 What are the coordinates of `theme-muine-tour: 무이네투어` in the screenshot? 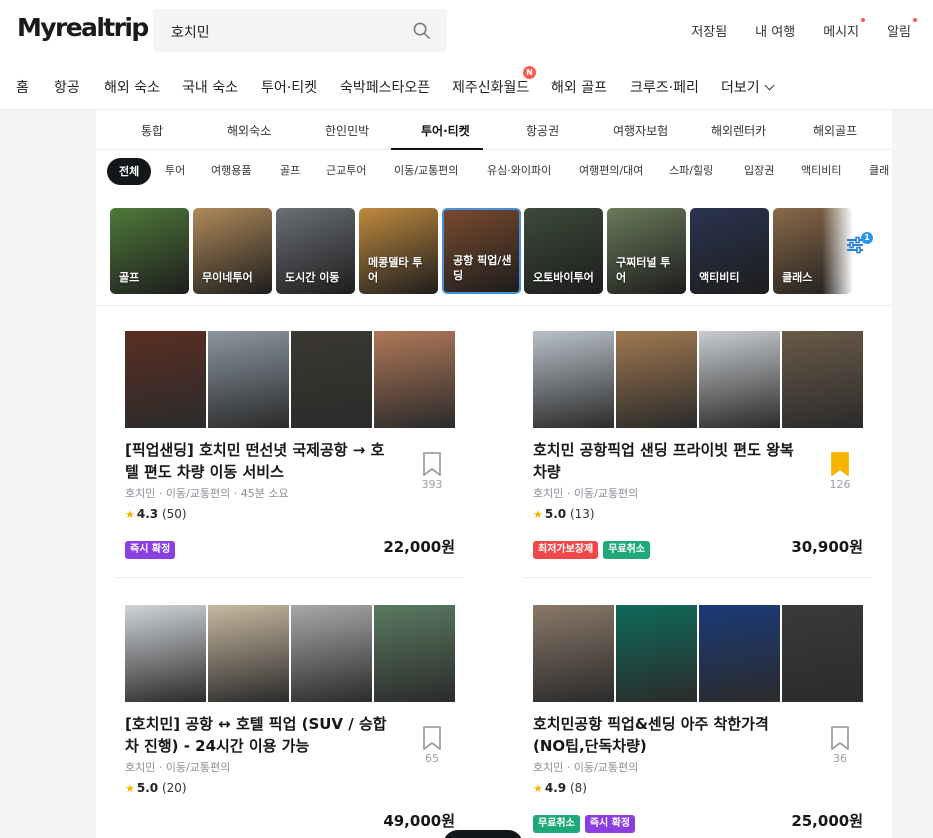 It's located at (232, 251).